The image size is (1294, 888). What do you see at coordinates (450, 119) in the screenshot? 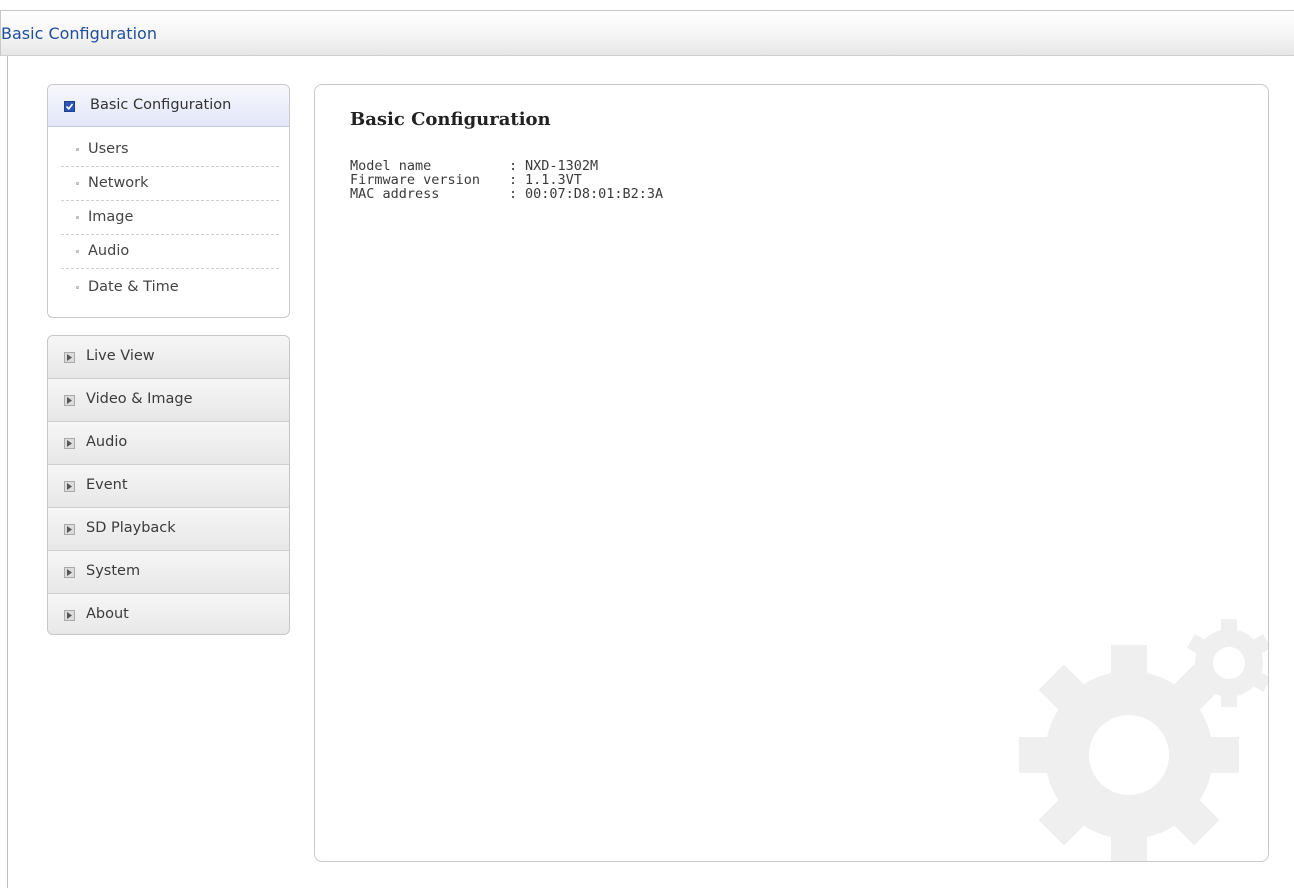
I see `page-title: Basic Configuration` at bounding box center [450, 119].